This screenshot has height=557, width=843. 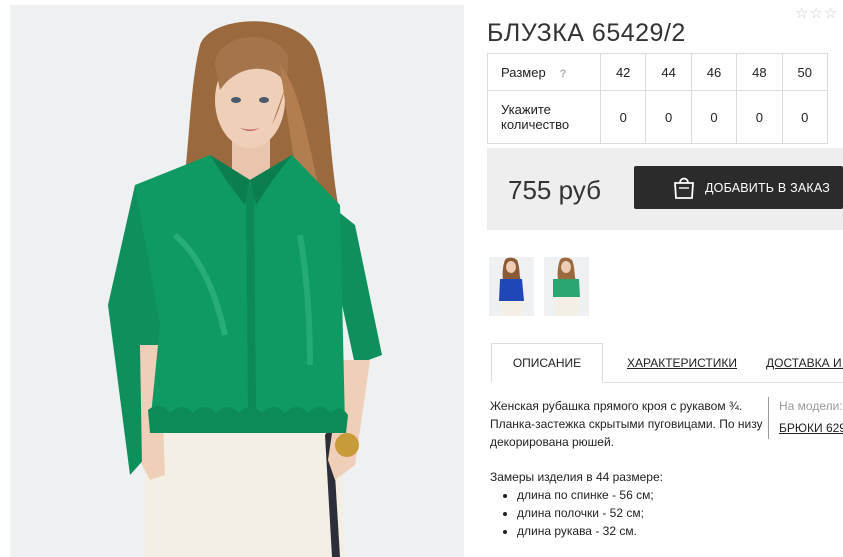 I want to click on quantity-label: Укажите количество, so click(x=544, y=117).